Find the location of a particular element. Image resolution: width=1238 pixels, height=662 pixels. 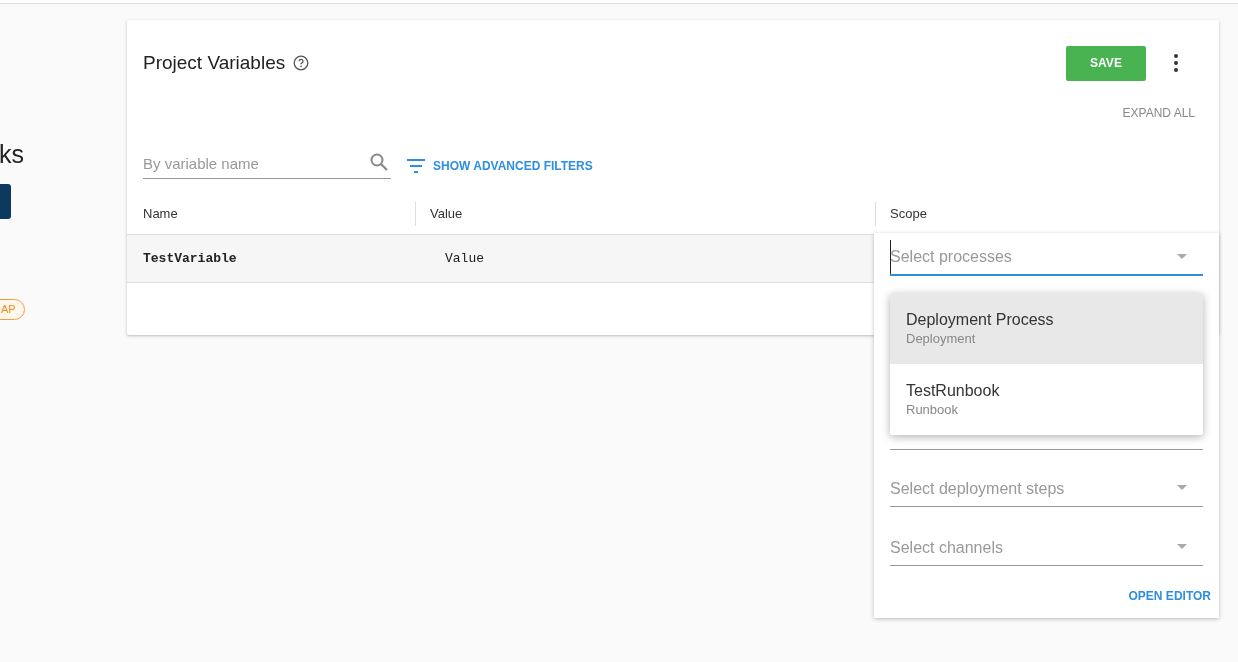

select-field: Select deployment steps is located at coordinates (1046, 489).